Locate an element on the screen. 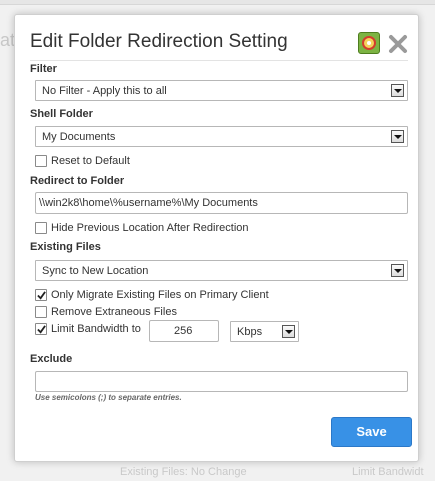 This screenshot has width=435, height=481. shell-folder-label: Shell Folder is located at coordinates (61, 114).